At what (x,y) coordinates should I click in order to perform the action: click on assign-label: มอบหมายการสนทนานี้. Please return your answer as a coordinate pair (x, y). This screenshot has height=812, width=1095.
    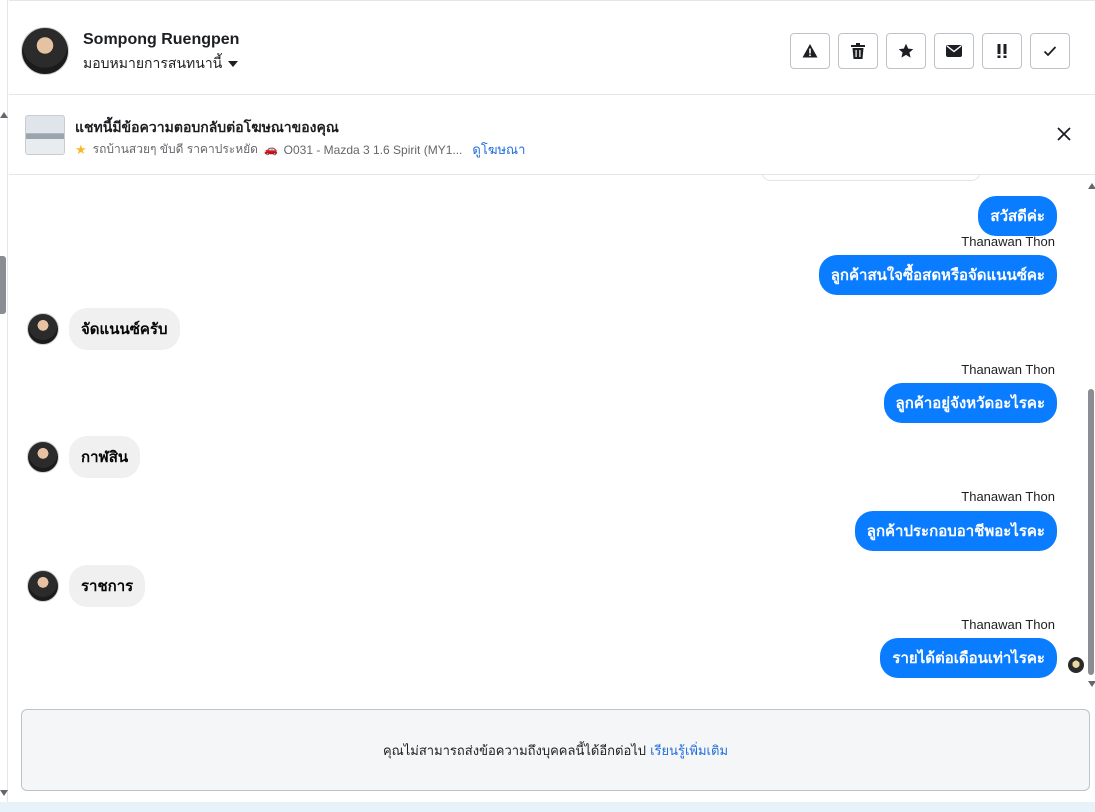
    Looking at the image, I should click on (153, 63).